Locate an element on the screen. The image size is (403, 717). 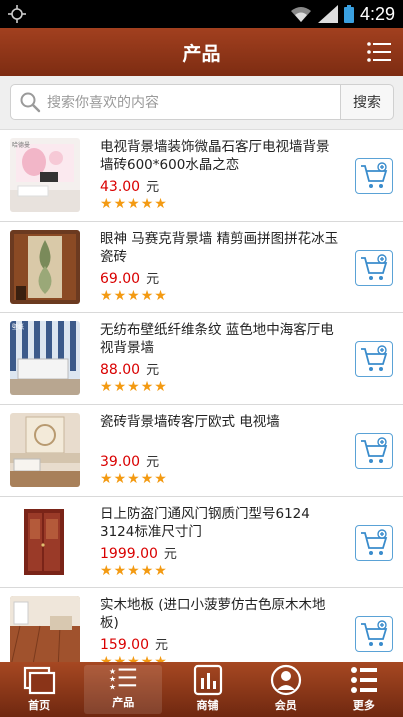
list-item: 眼神 马赛克背景墙 精剪画拼图拼花冰玉瓷砖 69.00 元 ★ ★ ★ ★ ★ is located at coordinates (201, 267).